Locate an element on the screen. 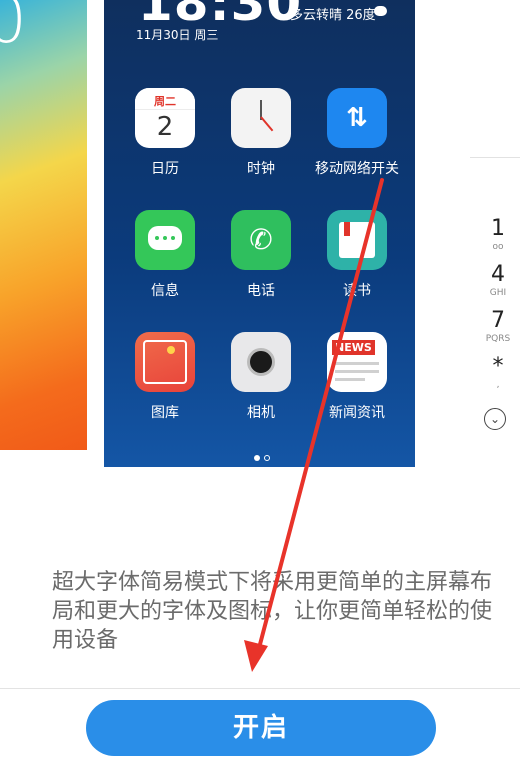  app-label: 电话 is located at coordinates (261, 291).